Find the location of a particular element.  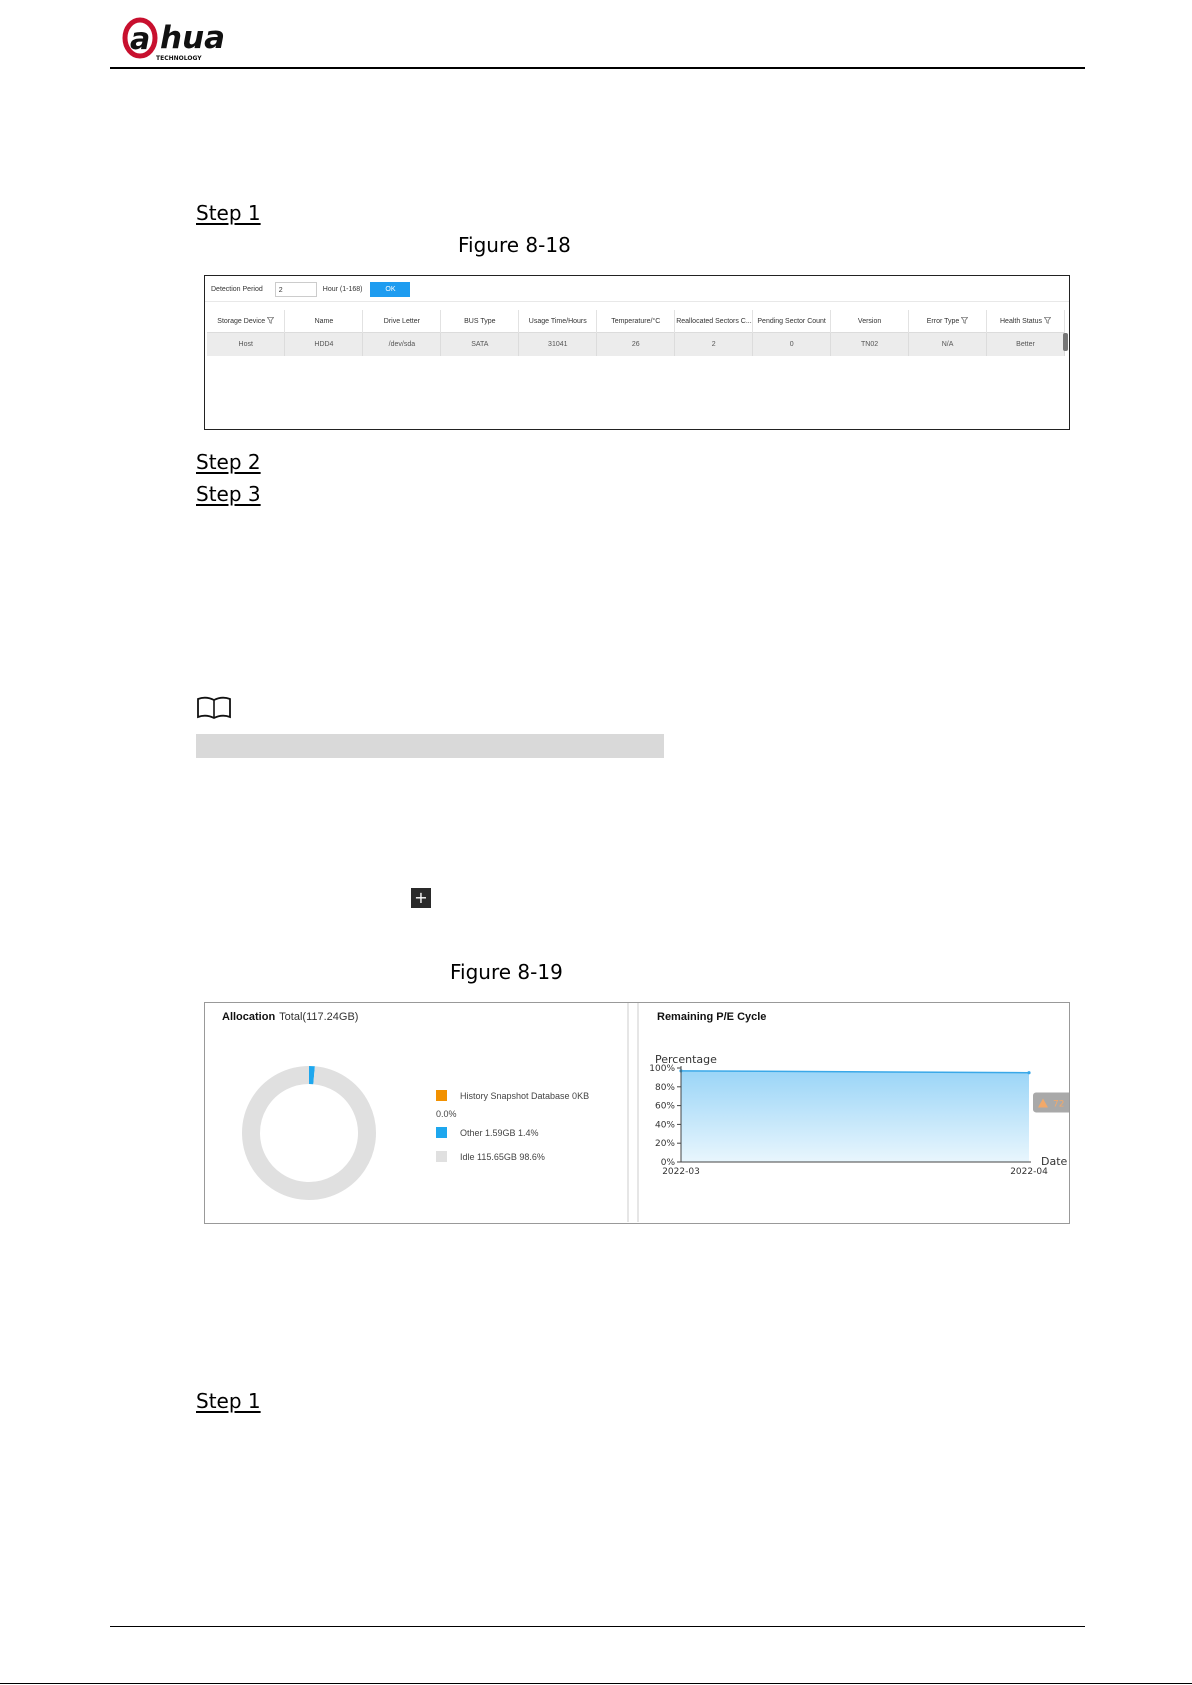

allocation-total: Total(117.24GB) is located at coordinates (319, 1017).